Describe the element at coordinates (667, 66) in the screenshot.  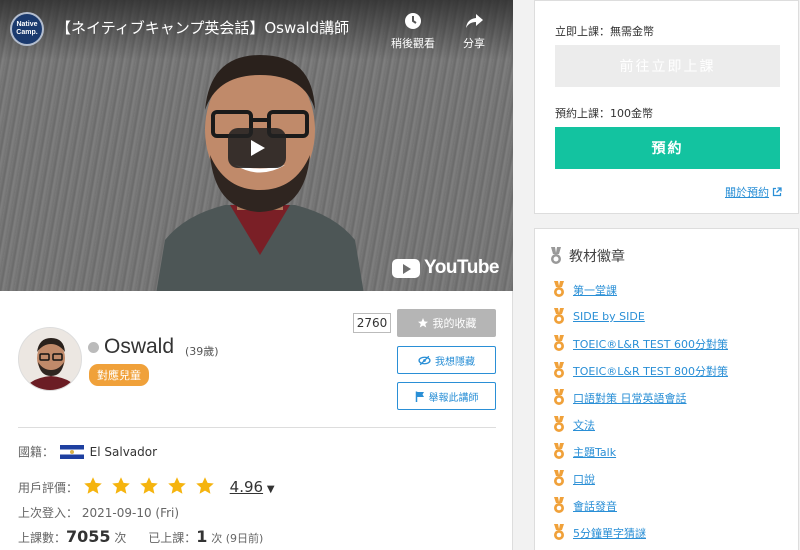
I see `instant-lesson-button: 前往立即上課` at that location.